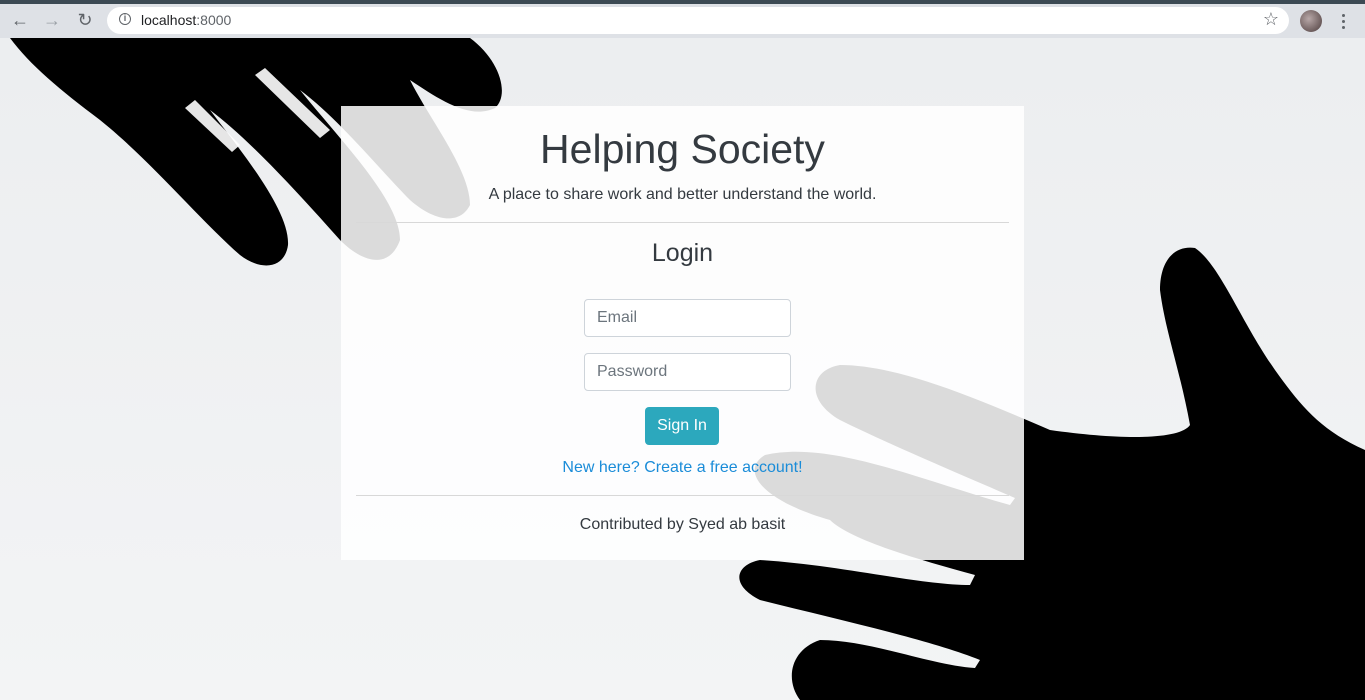 This screenshot has height=700, width=1365. Describe the element at coordinates (1271, 19) in the screenshot. I see `bookmark-star-icon: ☆` at that location.